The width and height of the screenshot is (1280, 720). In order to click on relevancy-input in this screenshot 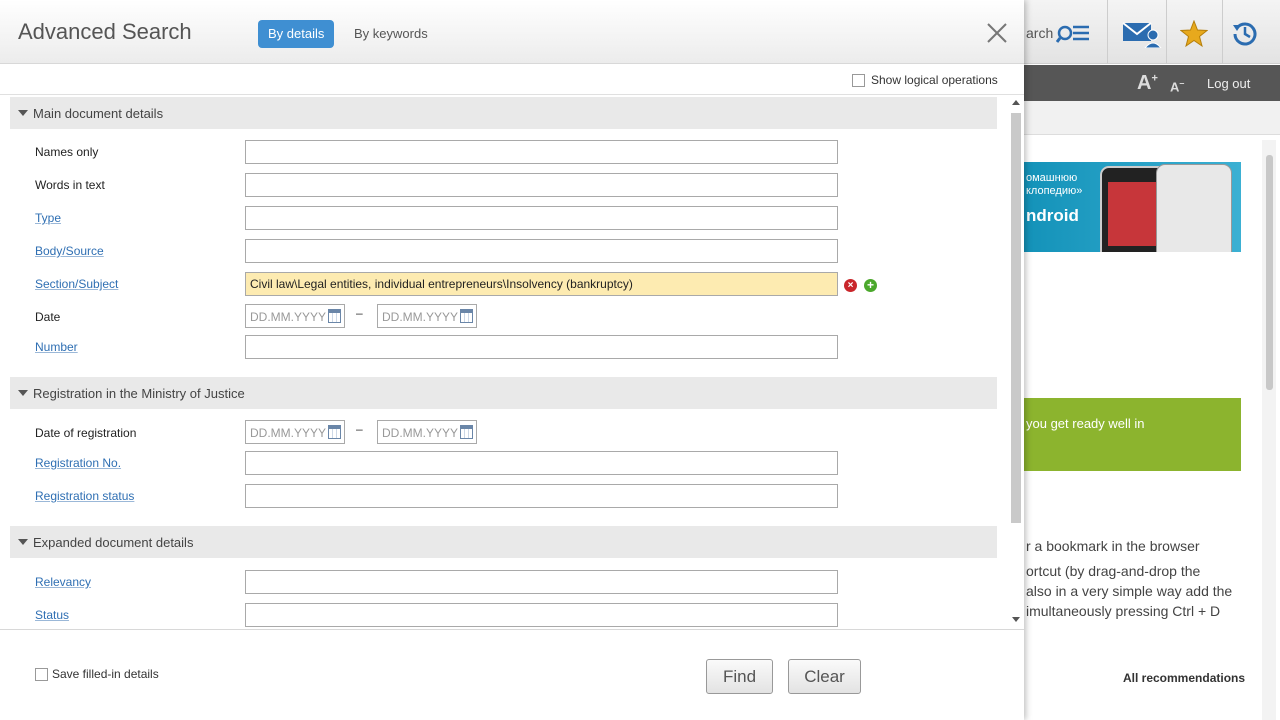, I will do `click(541, 582)`.